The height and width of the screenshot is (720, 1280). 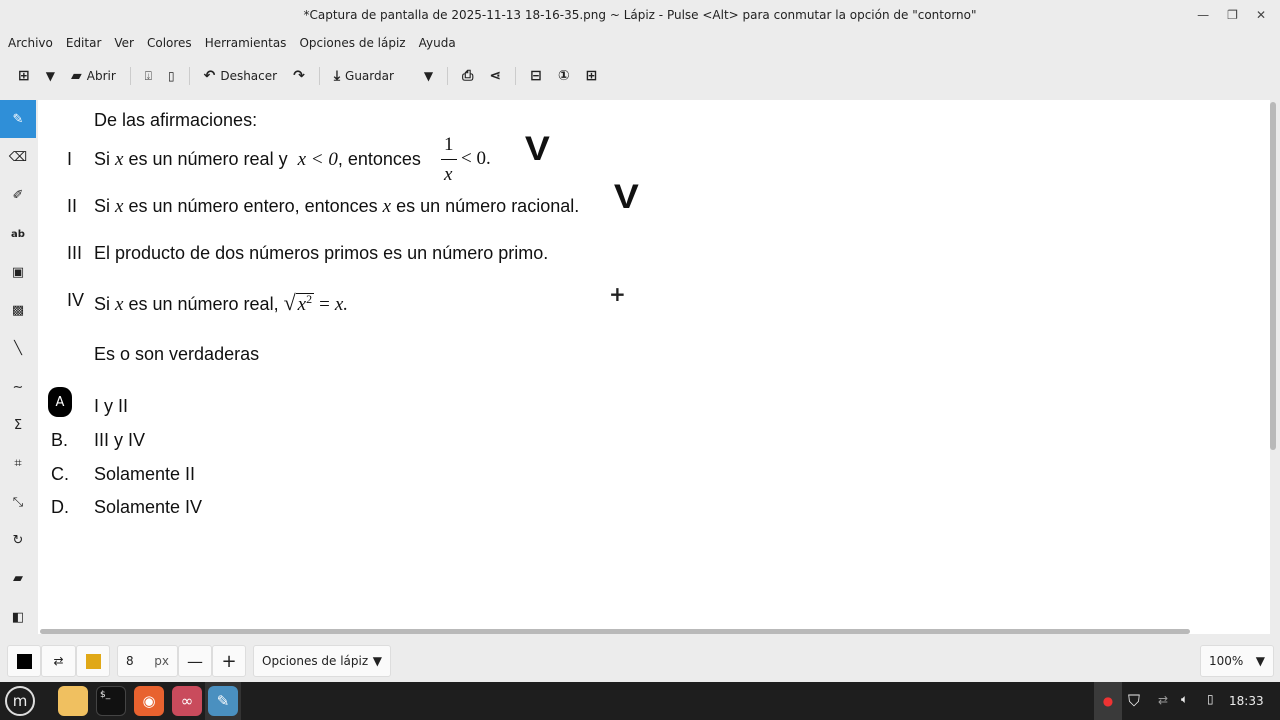 I want to click on save-button: ⤓ Guardar, so click(x=364, y=76).